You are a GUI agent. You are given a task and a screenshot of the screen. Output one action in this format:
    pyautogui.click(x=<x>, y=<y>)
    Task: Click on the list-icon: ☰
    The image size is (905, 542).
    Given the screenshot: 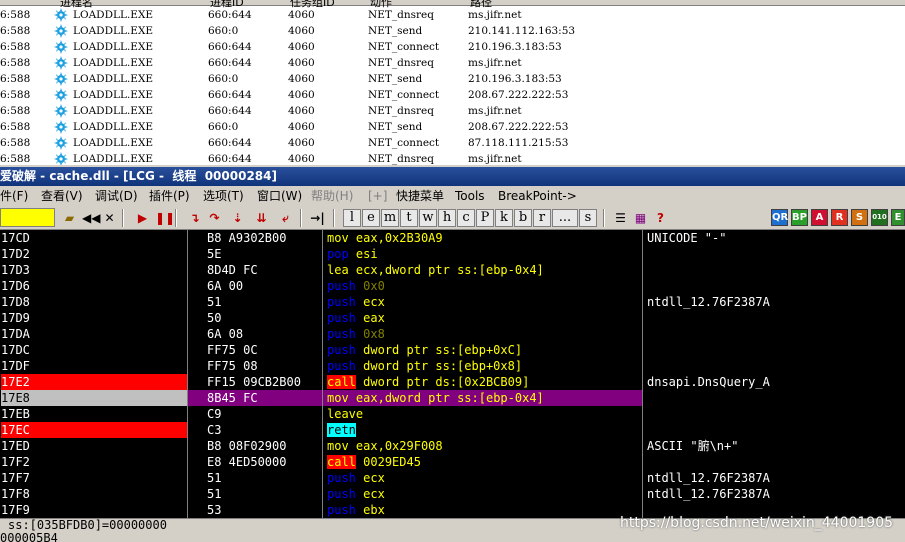 What is the action you would take?
    pyautogui.click(x=620, y=218)
    